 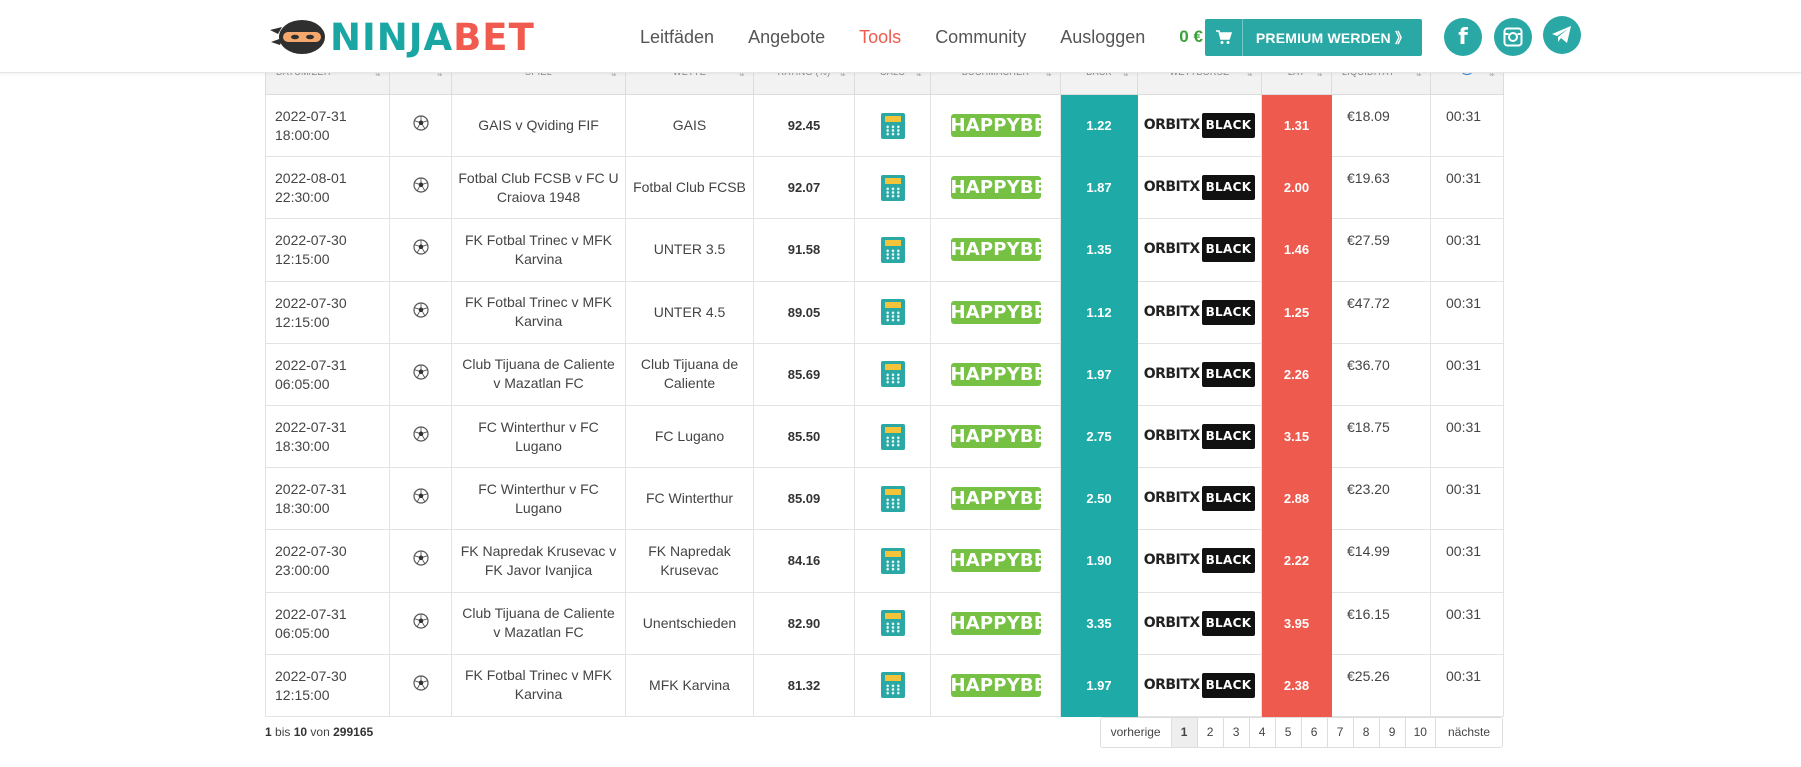 What do you see at coordinates (689, 125) in the screenshot?
I see `cell-bet: GAIS` at bounding box center [689, 125].